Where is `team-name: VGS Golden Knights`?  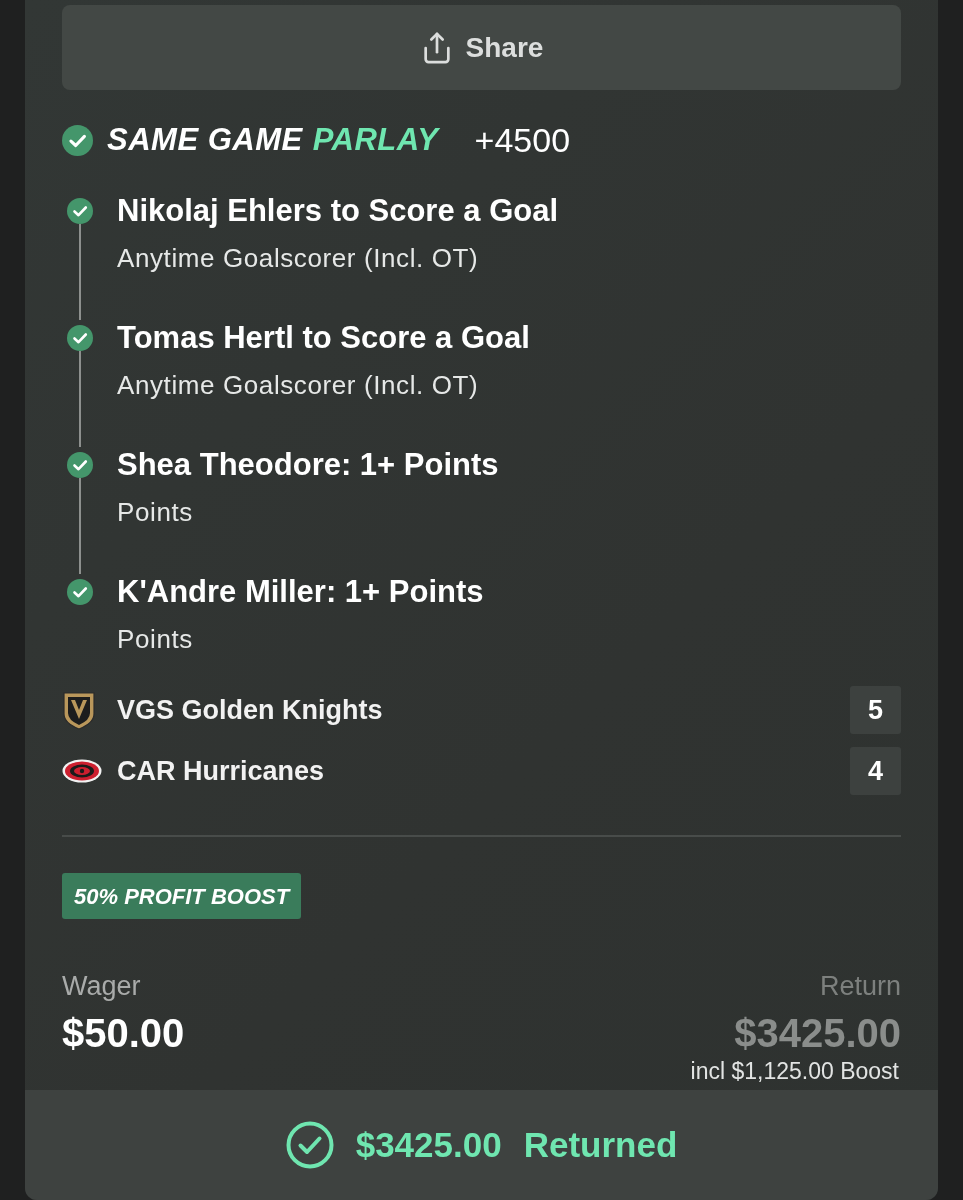 team-name: VGS Golden Knights is located at coordinates (250, 710).